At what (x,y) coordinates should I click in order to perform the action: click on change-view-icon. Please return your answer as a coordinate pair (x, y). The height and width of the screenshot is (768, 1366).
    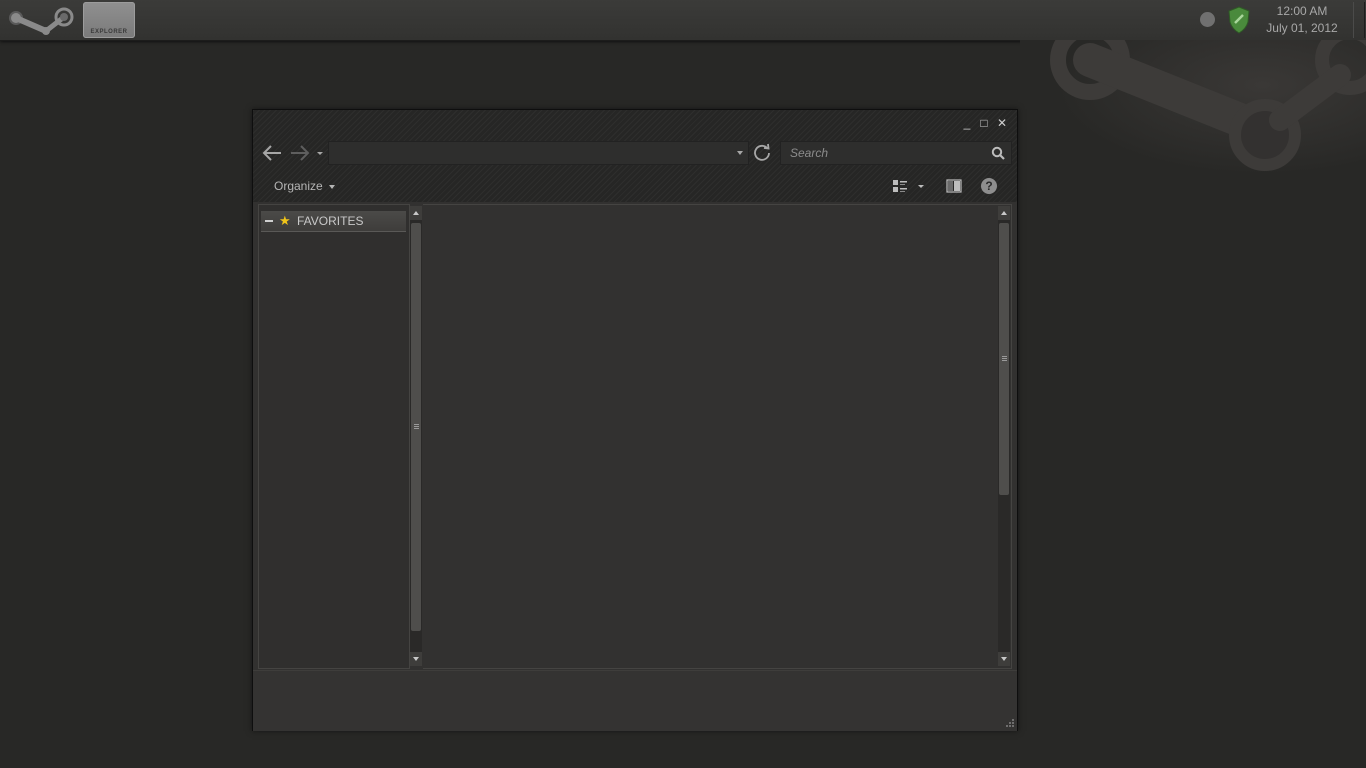
    Looking at the image, I should click on (909, 186).